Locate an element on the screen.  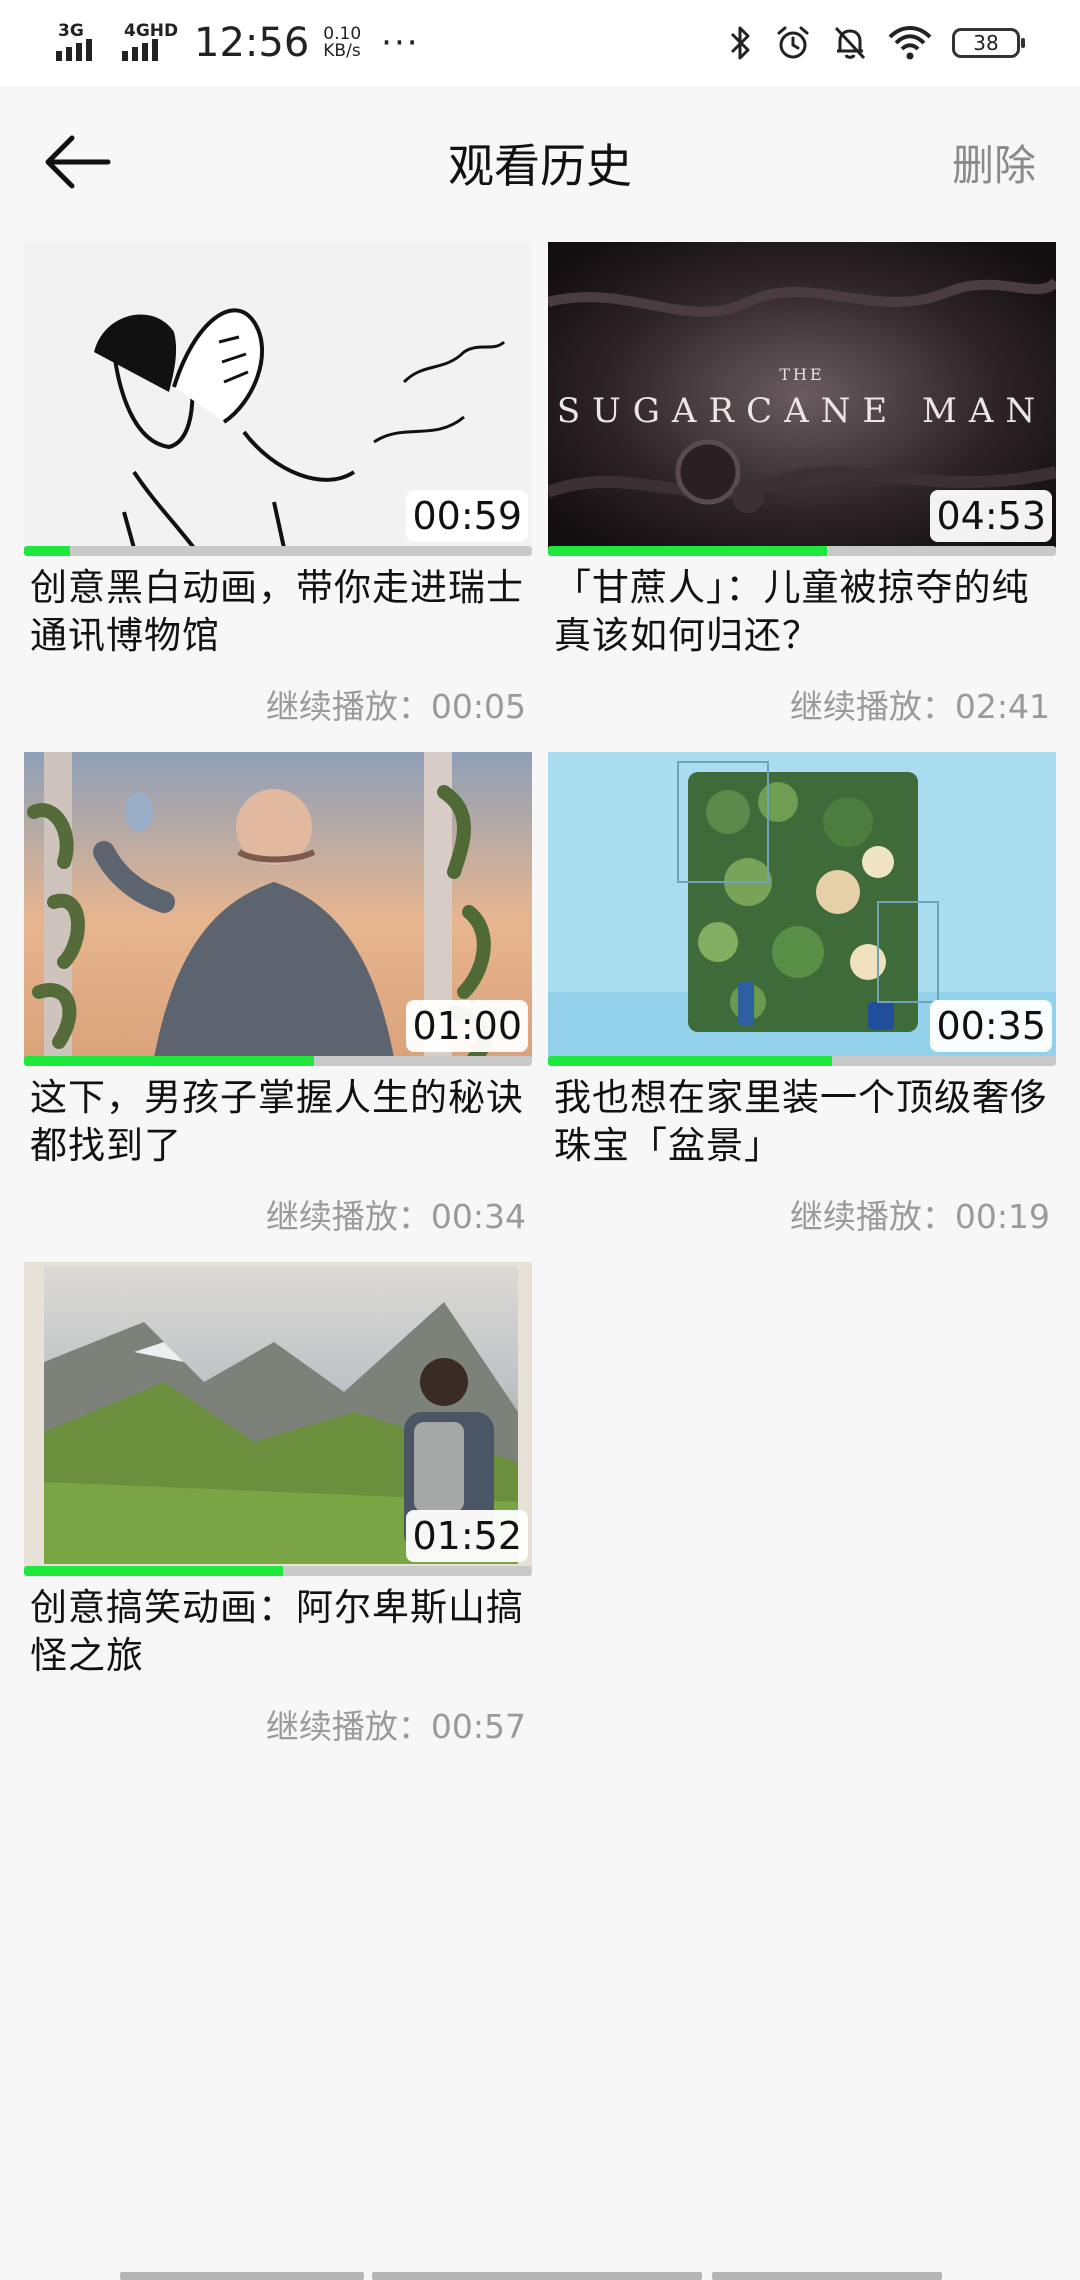
resume-position: 继续播放：00:34 is located at coordinates (396, 1214).